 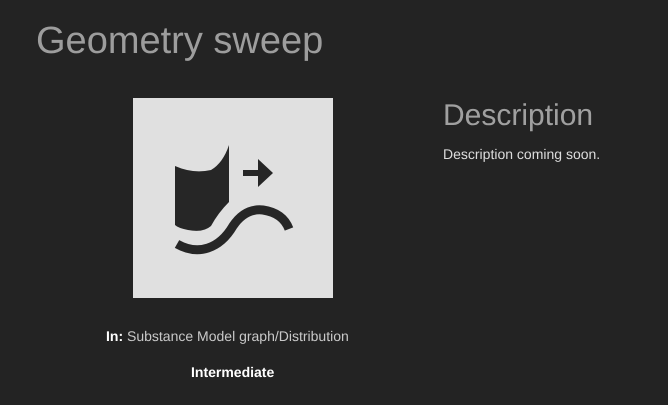 I want to click on difficulty-level: Intermediate, so click(x=232, y=372).